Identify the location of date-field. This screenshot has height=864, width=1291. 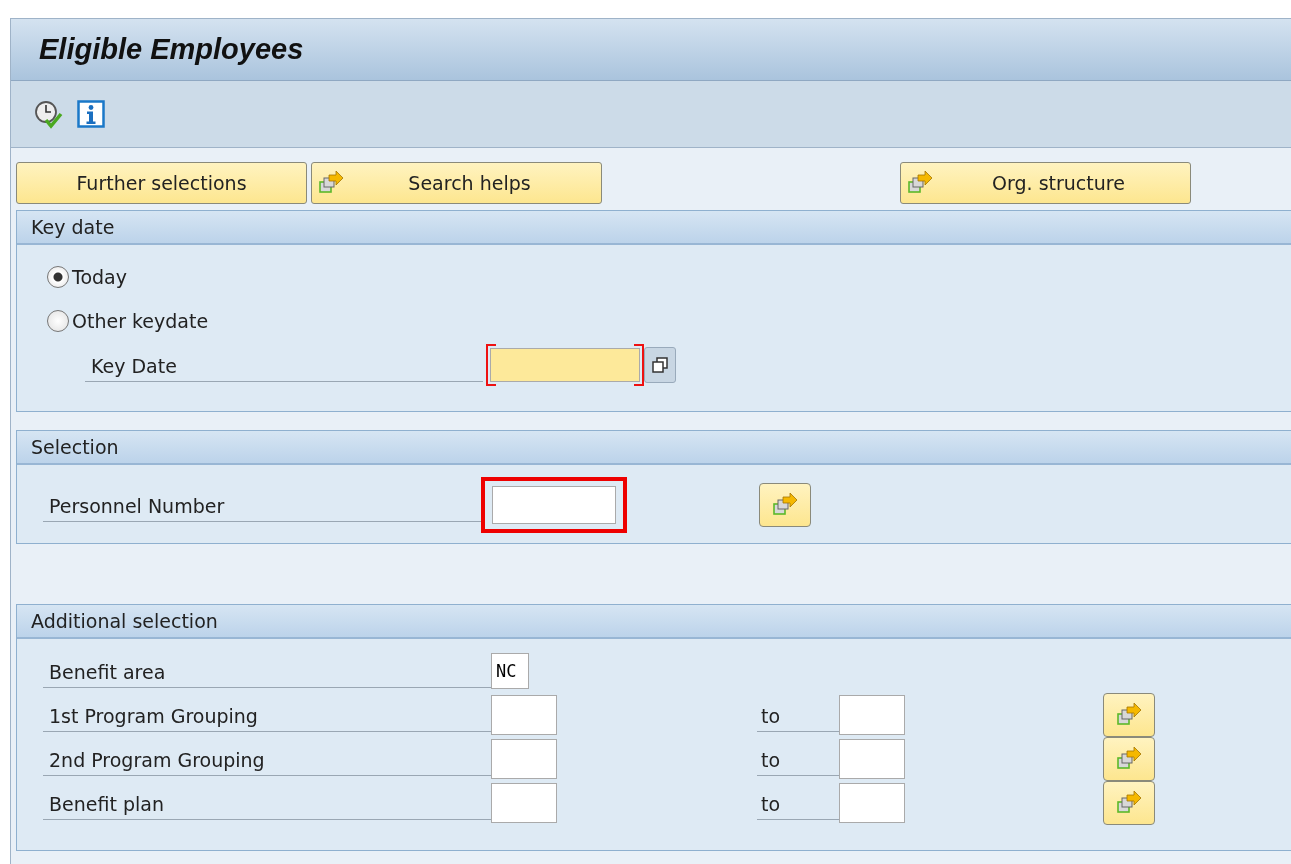
(565, 365).